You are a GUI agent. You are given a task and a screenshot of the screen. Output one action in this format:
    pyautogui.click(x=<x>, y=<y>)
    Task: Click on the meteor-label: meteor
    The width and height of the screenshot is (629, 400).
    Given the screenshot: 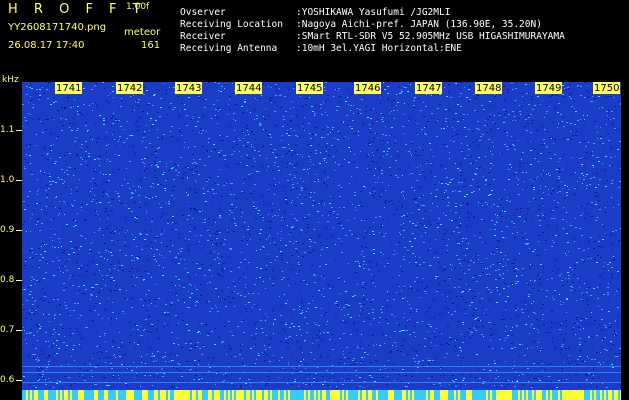 What is the action you would take?
    pyautogui.click(x=142, y=32)
    